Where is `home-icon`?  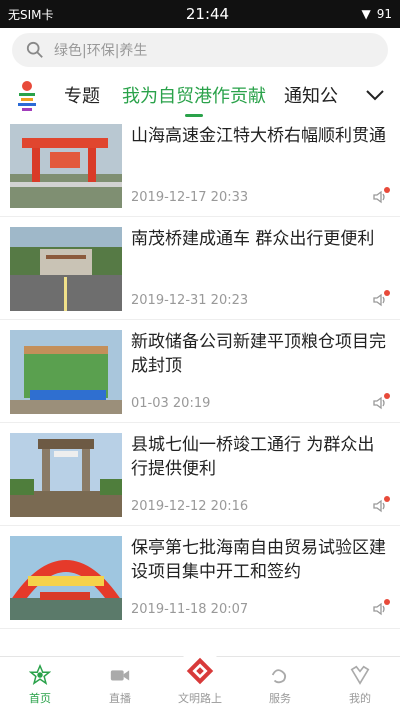
home-icon is located at coordinates (40, 674).